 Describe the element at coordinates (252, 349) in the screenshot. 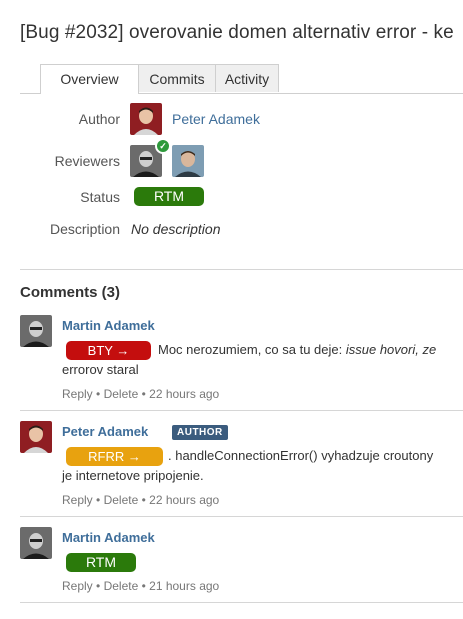

I see `comment-text-part: Moc nerozumiem, co sa tu deje:` at that location.